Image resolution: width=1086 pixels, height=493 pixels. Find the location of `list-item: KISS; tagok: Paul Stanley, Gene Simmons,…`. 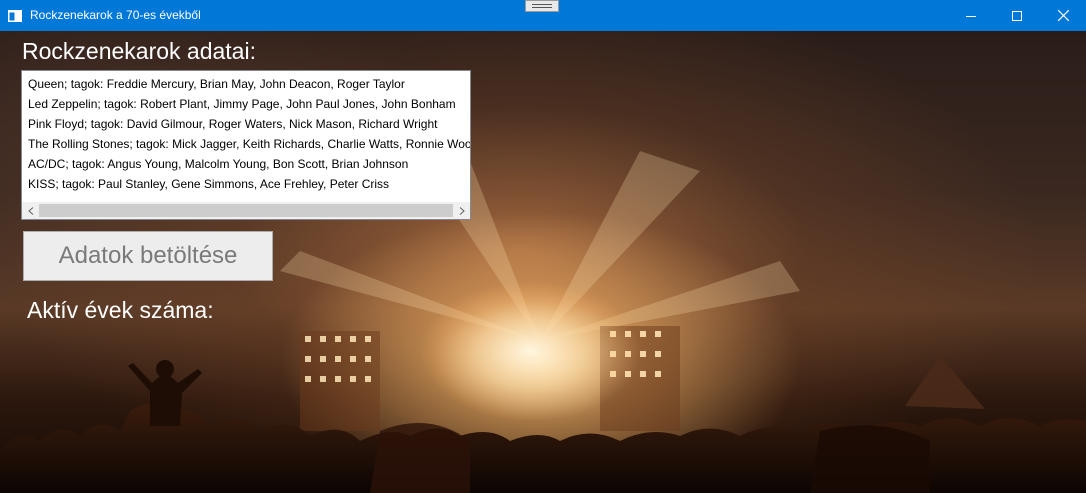

list-item: KISS; tagok: Paul Stanley, Gene Simmons,… is located at coordinates (246, 184).